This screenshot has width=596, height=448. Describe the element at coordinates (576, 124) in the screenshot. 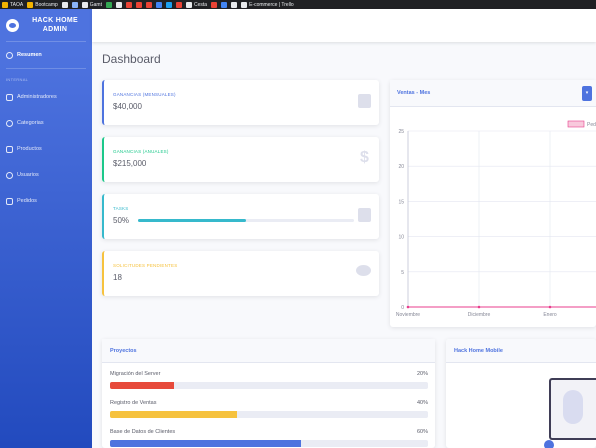

I see `legend-swatch` at that location.